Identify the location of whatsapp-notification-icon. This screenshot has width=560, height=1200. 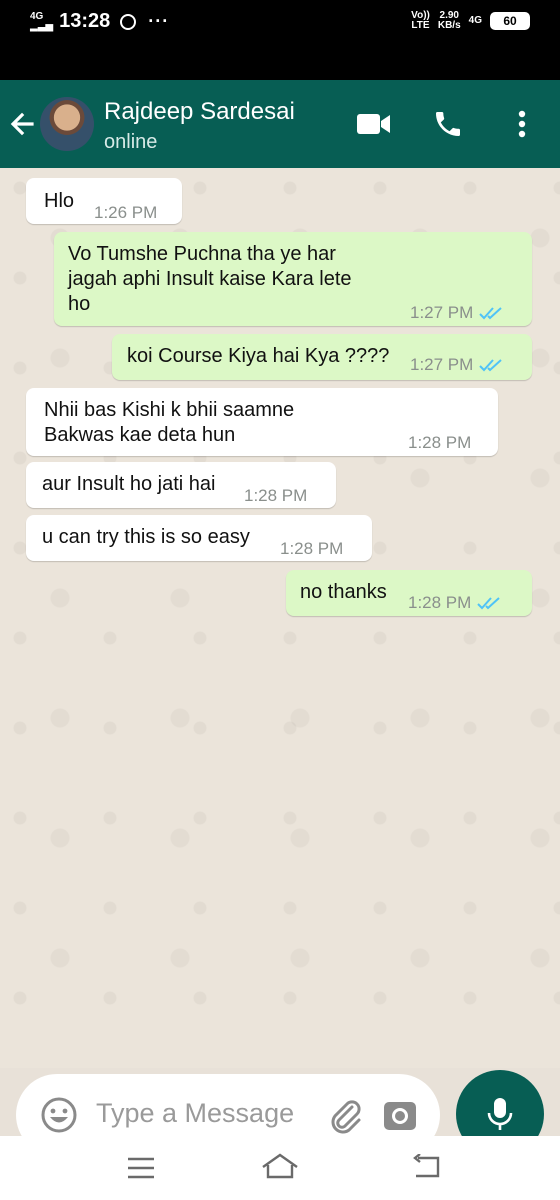
(128, 21).